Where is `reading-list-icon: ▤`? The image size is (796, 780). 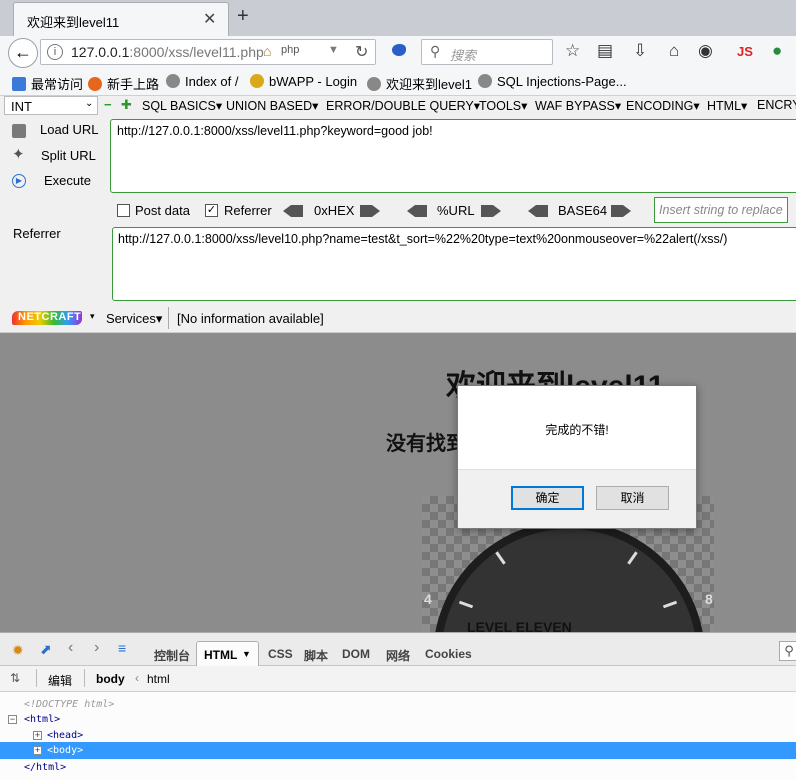 reading-list-icon: ▤ is located at coordinates (605, 51).